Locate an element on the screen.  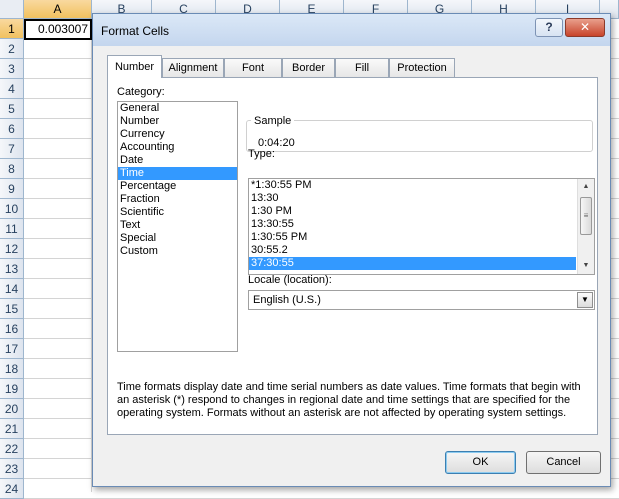
row-header-24: 24 is located at coordinates (12, 489).